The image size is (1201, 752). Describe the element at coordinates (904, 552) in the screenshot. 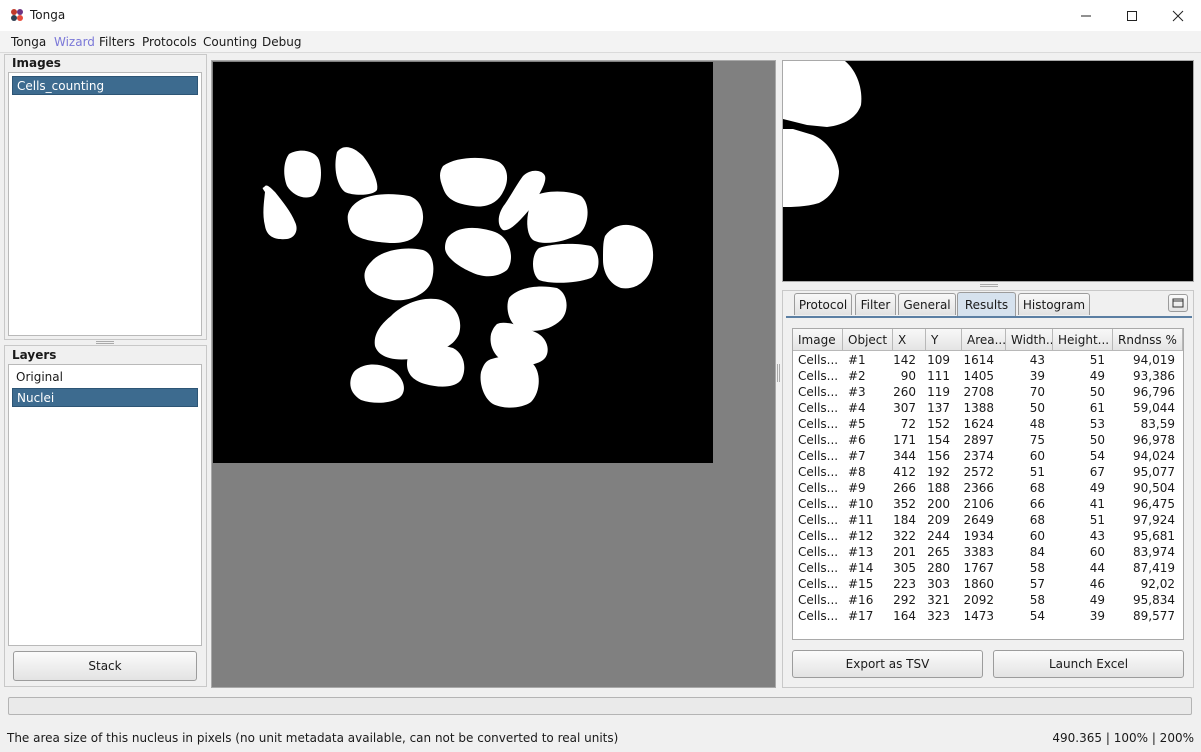

I see `table-cell: 201` at that location.